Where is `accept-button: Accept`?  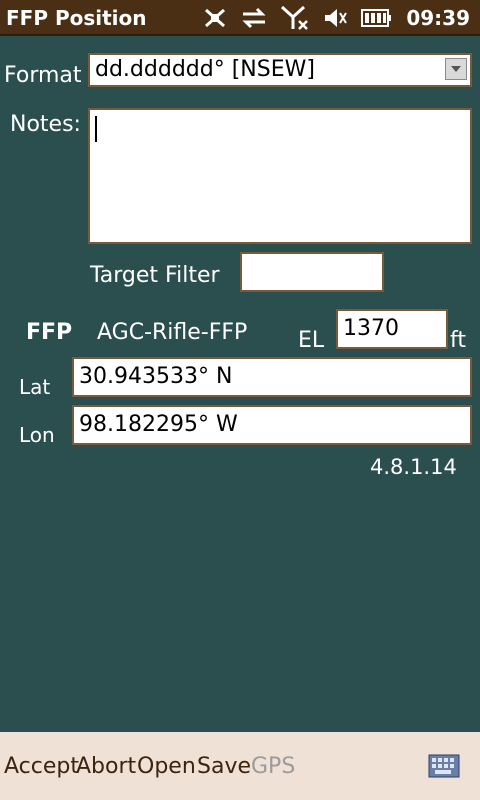
accept-button: Accept is located at coordinates (41, 766).